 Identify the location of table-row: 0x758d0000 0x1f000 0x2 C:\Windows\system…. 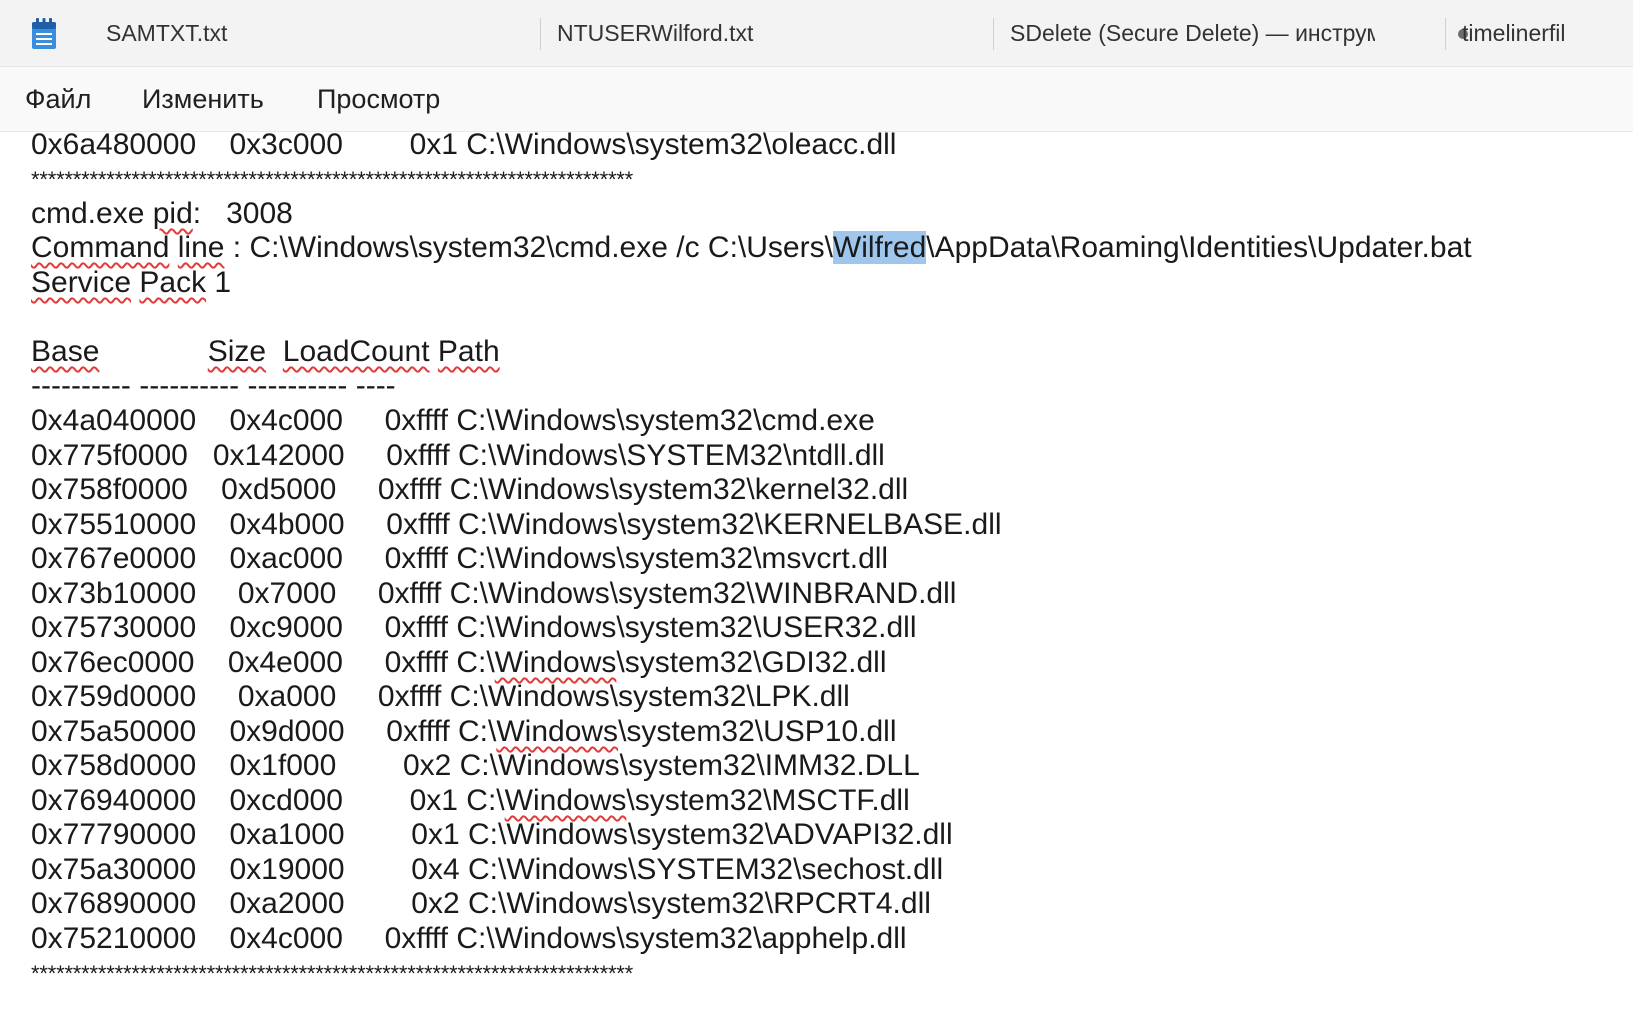
(475, 765).